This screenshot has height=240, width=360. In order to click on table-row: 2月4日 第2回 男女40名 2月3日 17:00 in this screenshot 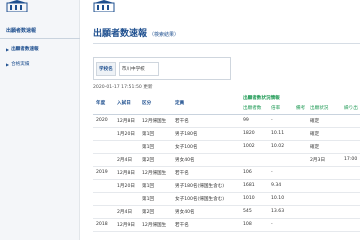, I will do `click(226, 160)`.